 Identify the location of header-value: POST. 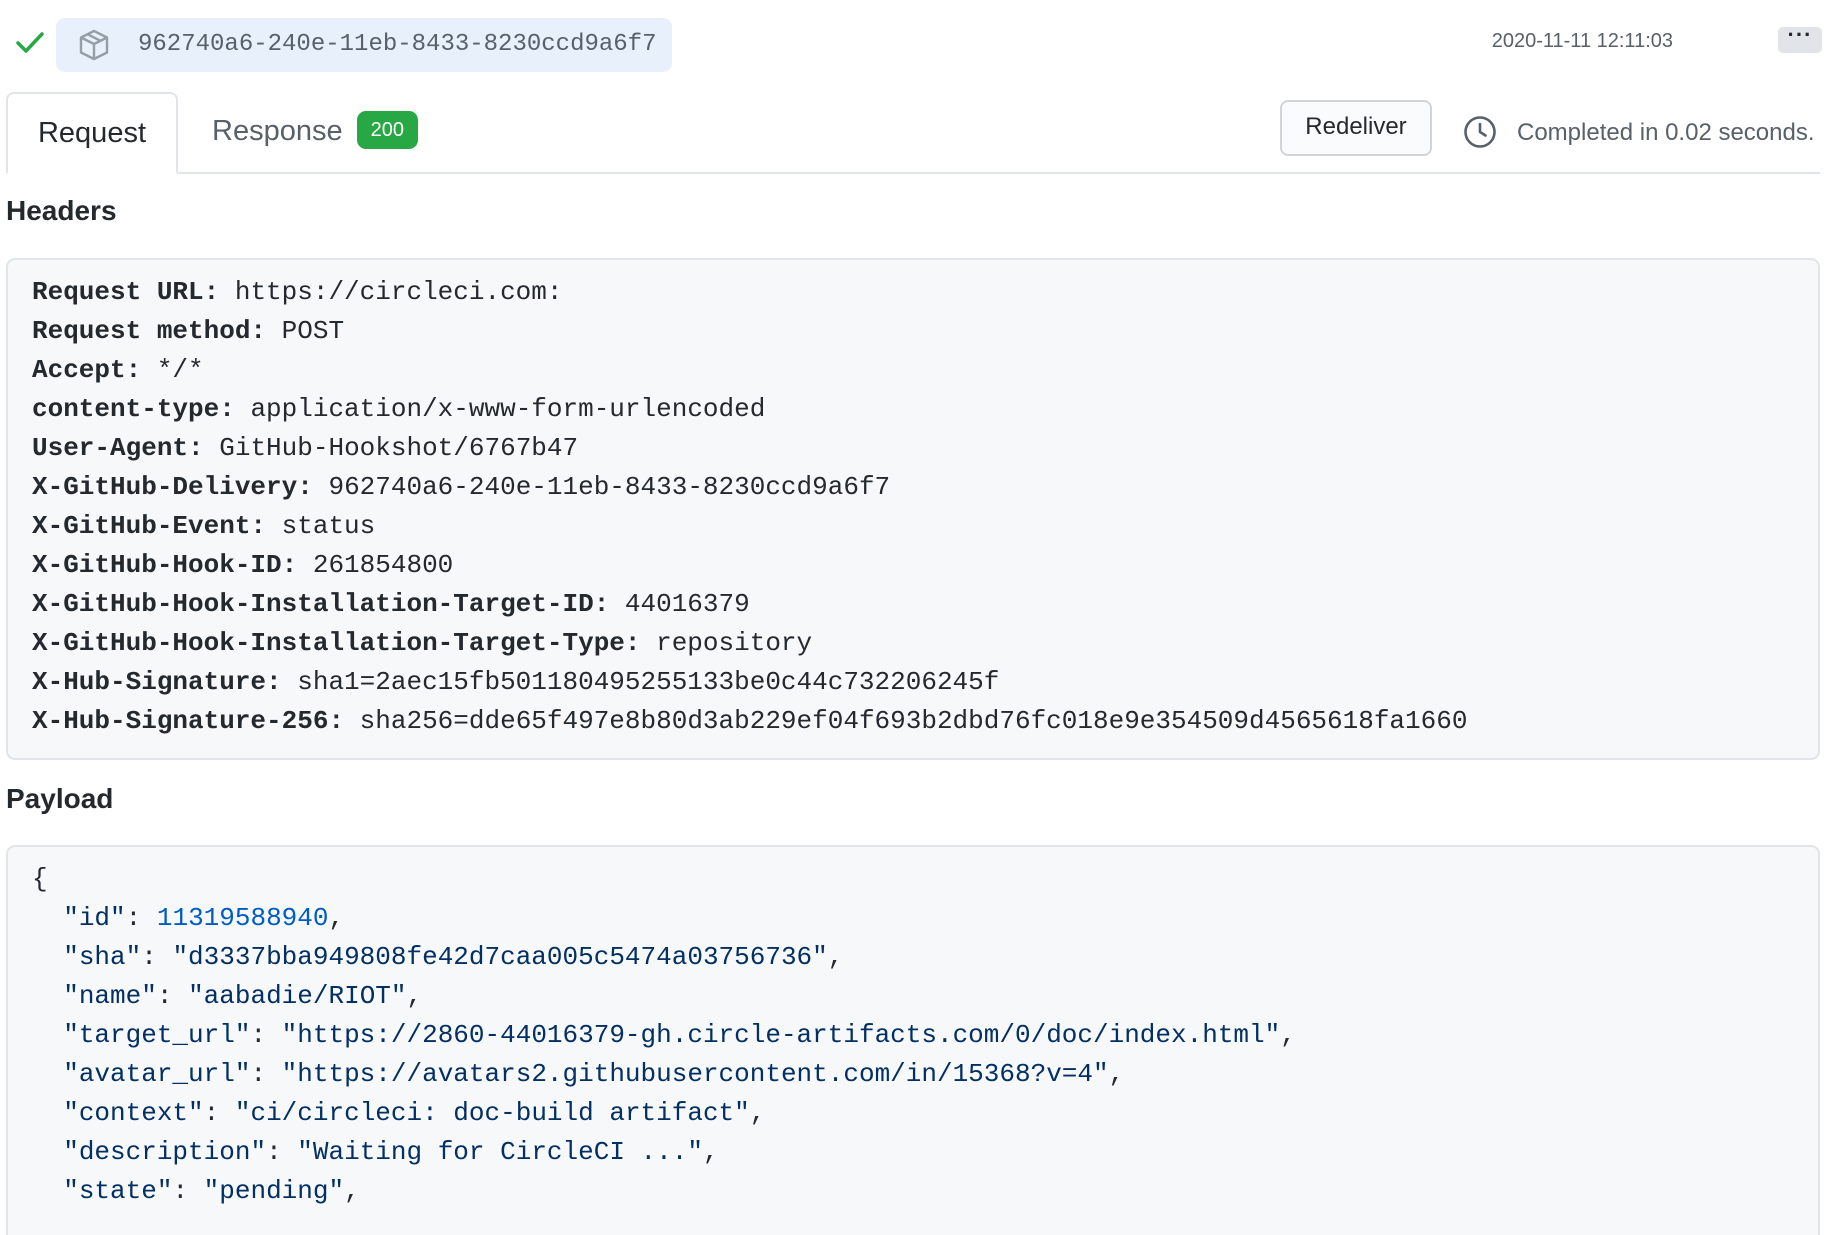
(305, 331).